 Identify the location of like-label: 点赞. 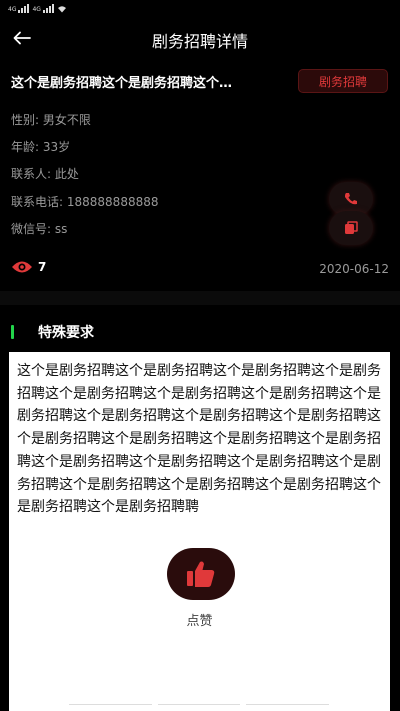
(199, 621).